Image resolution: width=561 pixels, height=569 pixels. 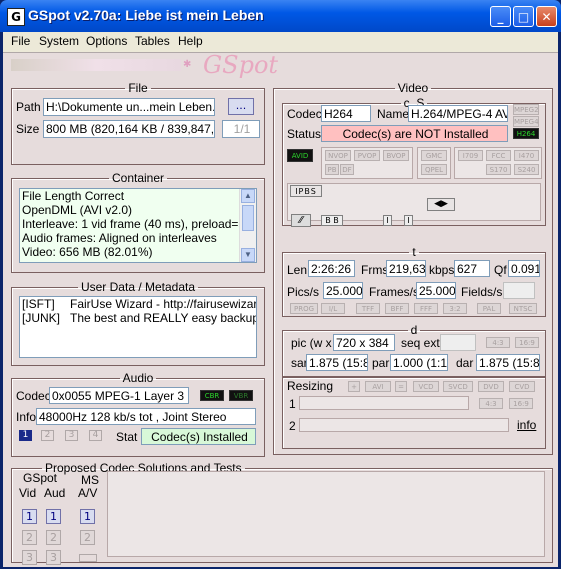 What do you see at coordinates (28, 129) in the screenshot?
I see `size-label: Size` at bounding box center [28, 129].